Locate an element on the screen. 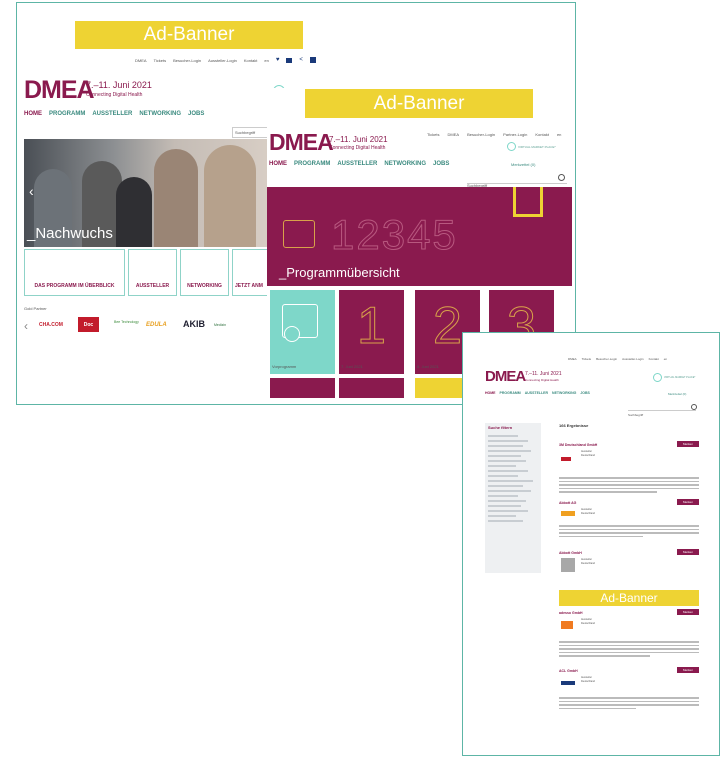 The width and height of the screenshot is (726, 760). partner-logo: CHA.COM is located at coordinates (51, 325).